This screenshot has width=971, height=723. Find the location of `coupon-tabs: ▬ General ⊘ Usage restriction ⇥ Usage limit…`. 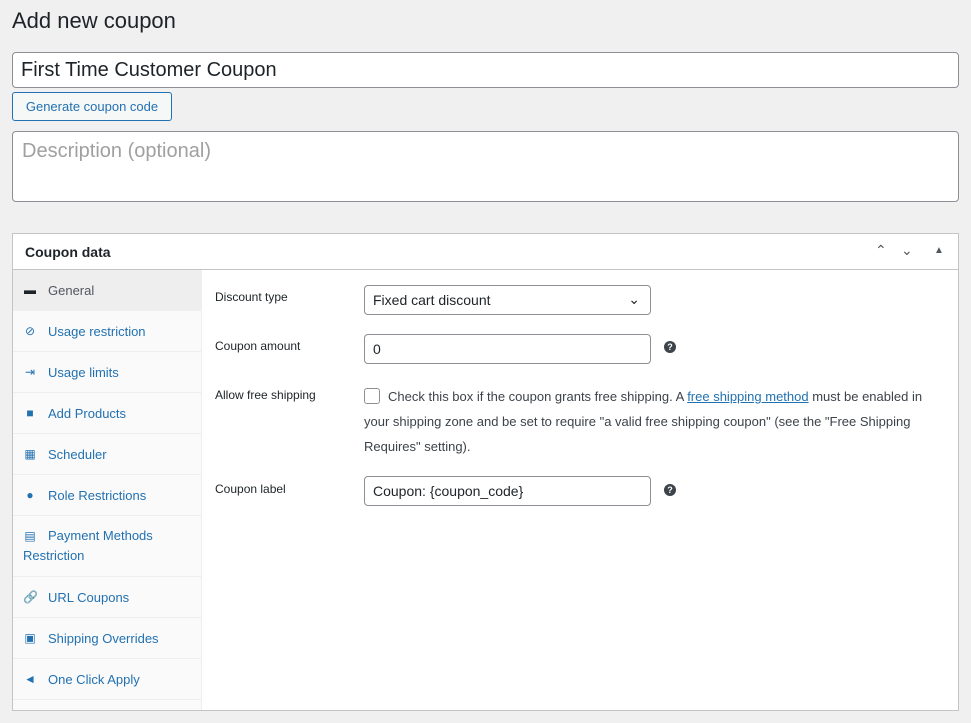

coupon-tabs: ▬ General ⊘ Usage restriction ⇥ Usage limit… is located at coordinates (107, 490).